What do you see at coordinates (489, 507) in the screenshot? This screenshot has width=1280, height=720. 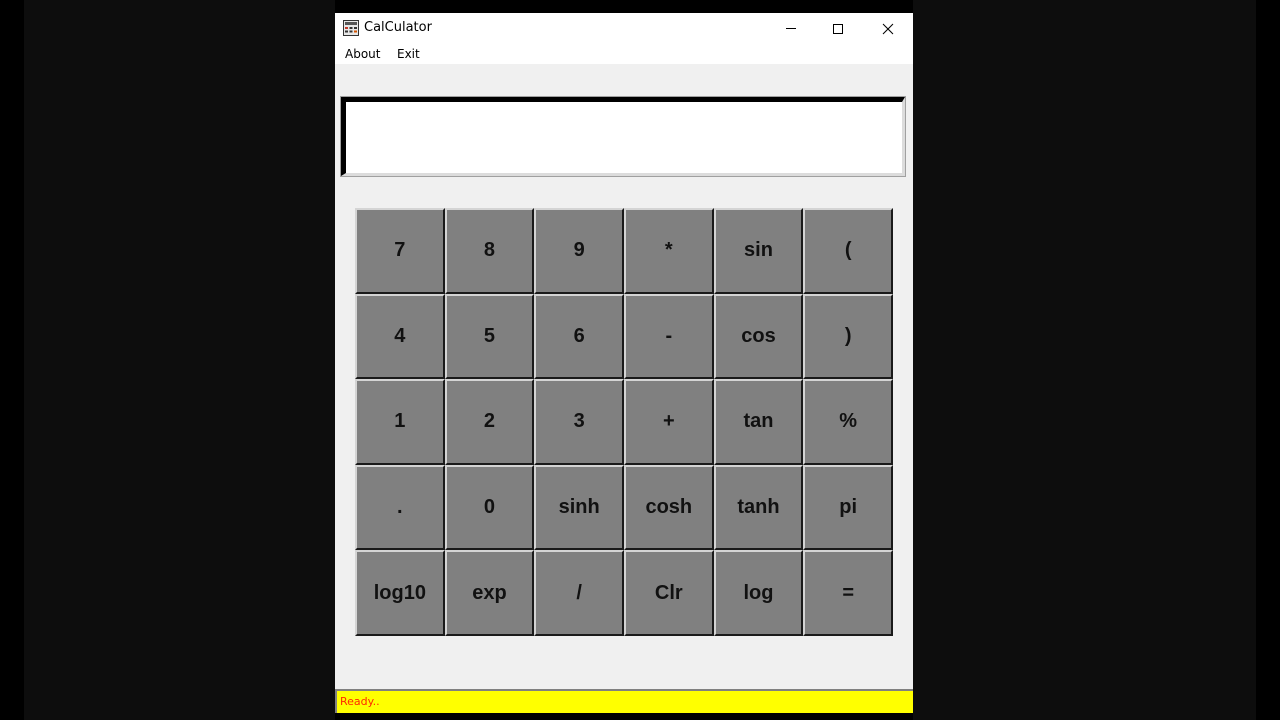 I see `key-0: 0` at bounding box center [489, 507].